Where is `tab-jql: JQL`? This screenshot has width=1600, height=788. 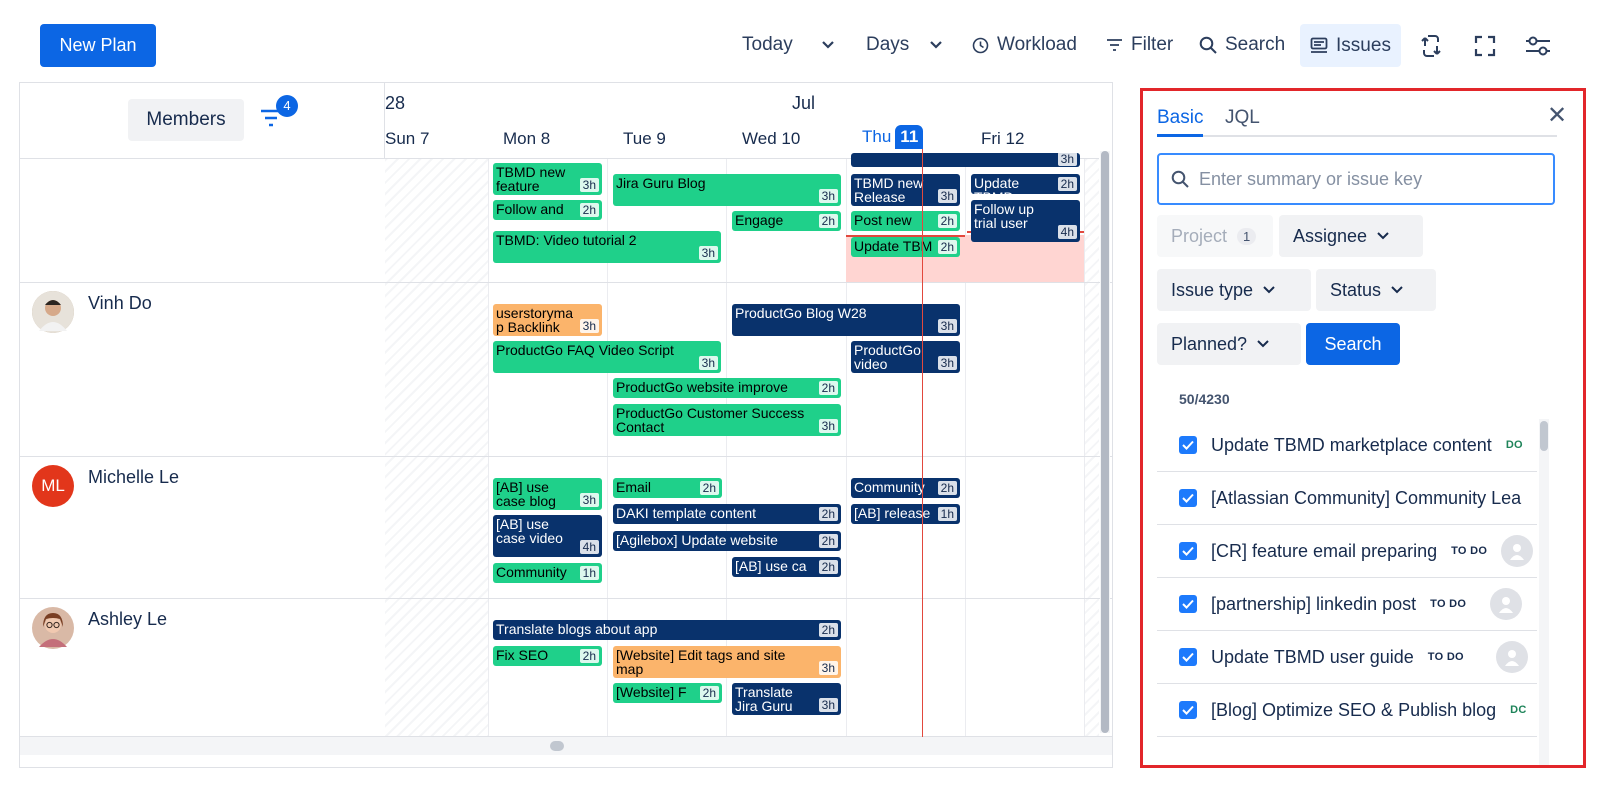 tab-jql: JQL is located at coordinates (1242, 122).